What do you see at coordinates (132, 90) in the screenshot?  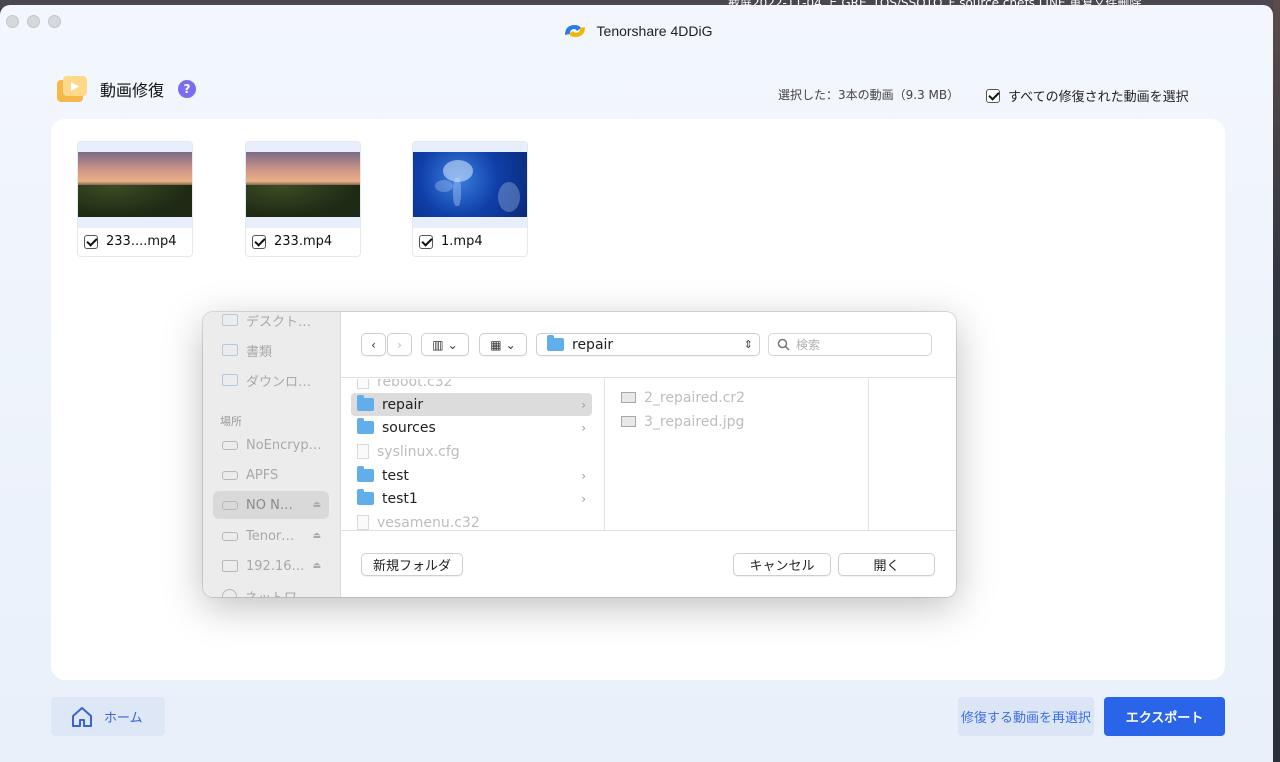 I see `section-title: 動画修復` at bounding box center [132, 90].